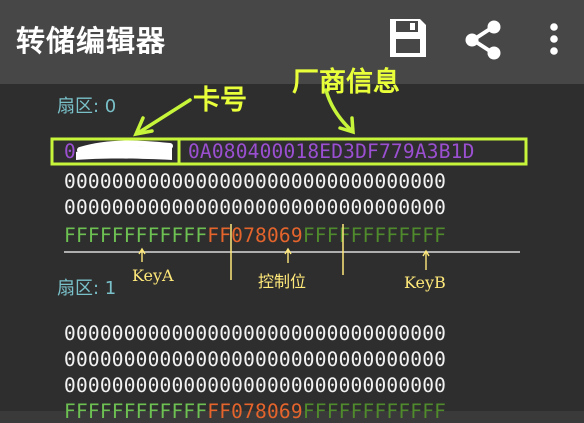 This screenshot has height=423, width=584. I want to click on sector-1-block-0: 00000000000000000000000000000000, so click(288, 333).